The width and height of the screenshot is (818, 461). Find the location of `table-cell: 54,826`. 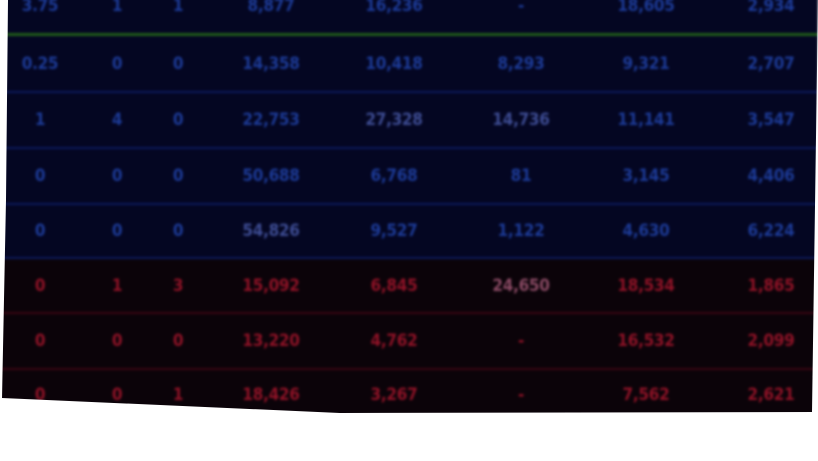

table-cell: 54,826 is located at coordinates (271, 231).